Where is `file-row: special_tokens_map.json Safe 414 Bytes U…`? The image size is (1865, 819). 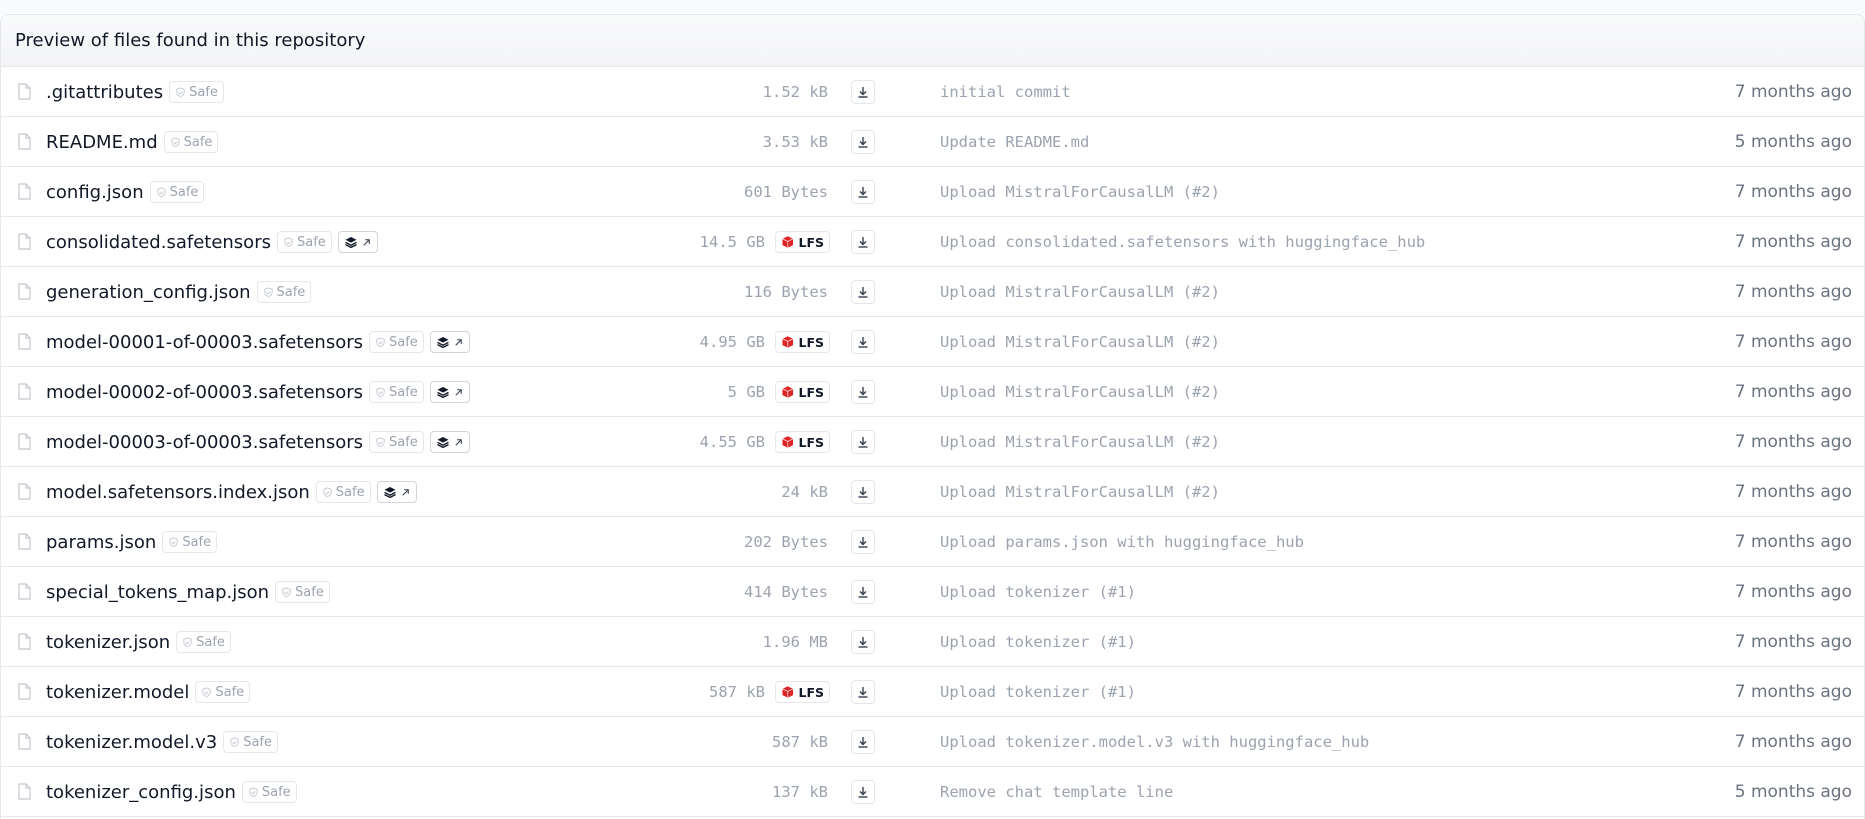 file-row: special_tokens_map.json Safe 414 Bytes U… is located at coordinates (932, 592).